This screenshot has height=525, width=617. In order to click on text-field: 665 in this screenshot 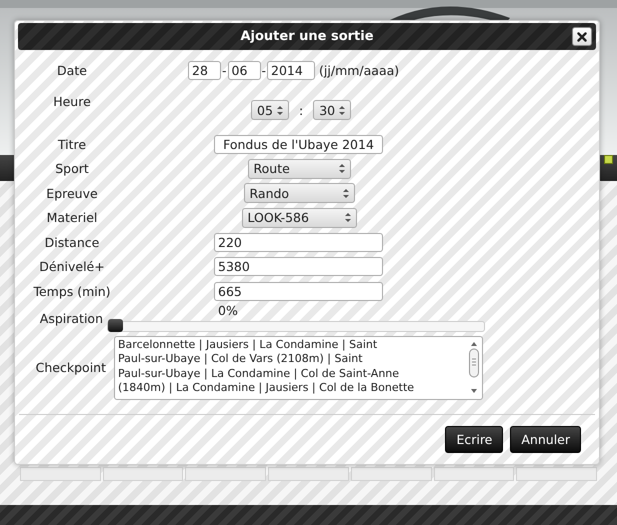, I will do `click(298, 291)`.